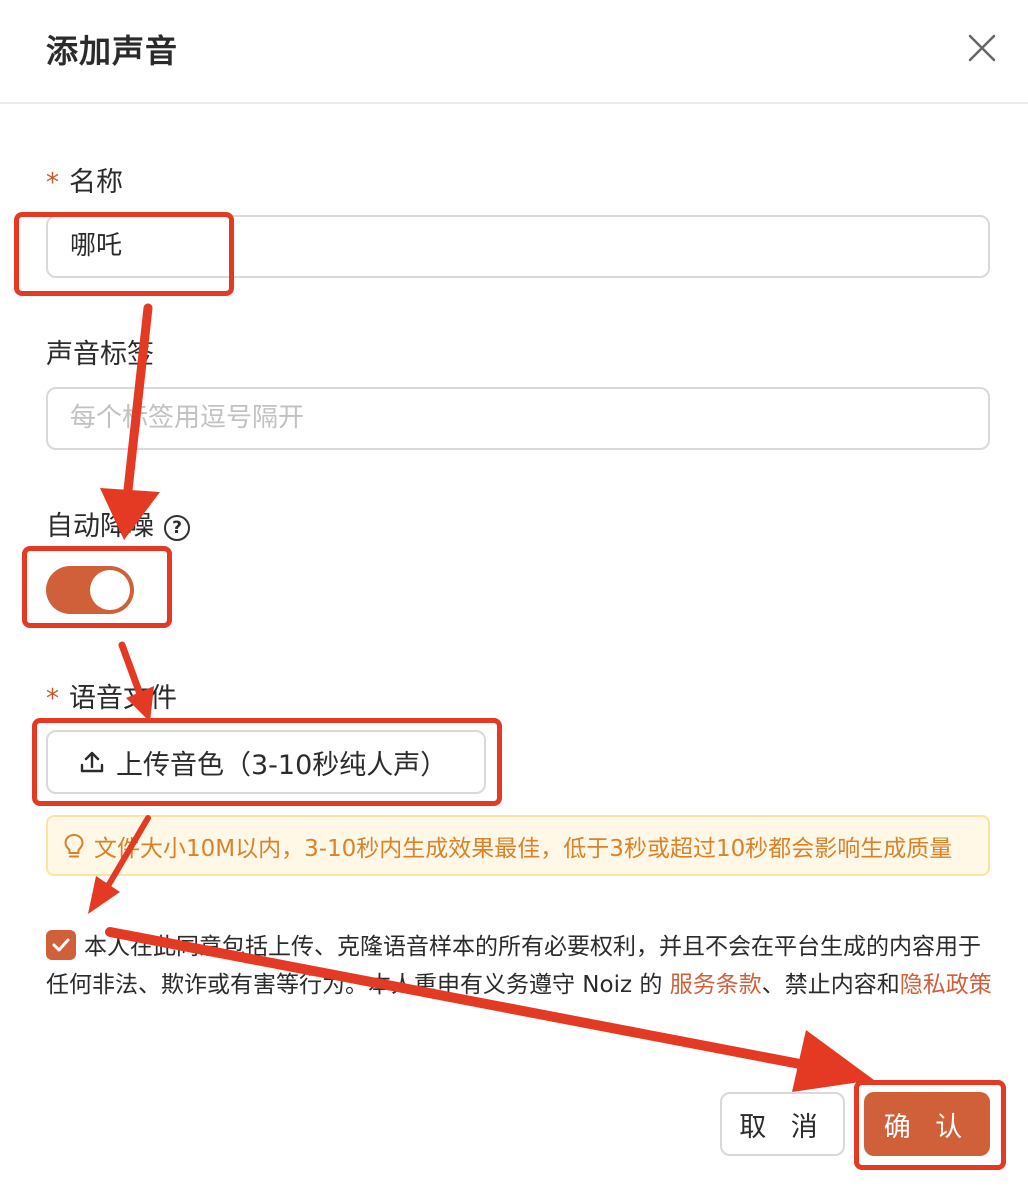 The height and width of the screenshot is (1202, 1028). I want to click on dialog-header: 添加声音, so click(514, 52).